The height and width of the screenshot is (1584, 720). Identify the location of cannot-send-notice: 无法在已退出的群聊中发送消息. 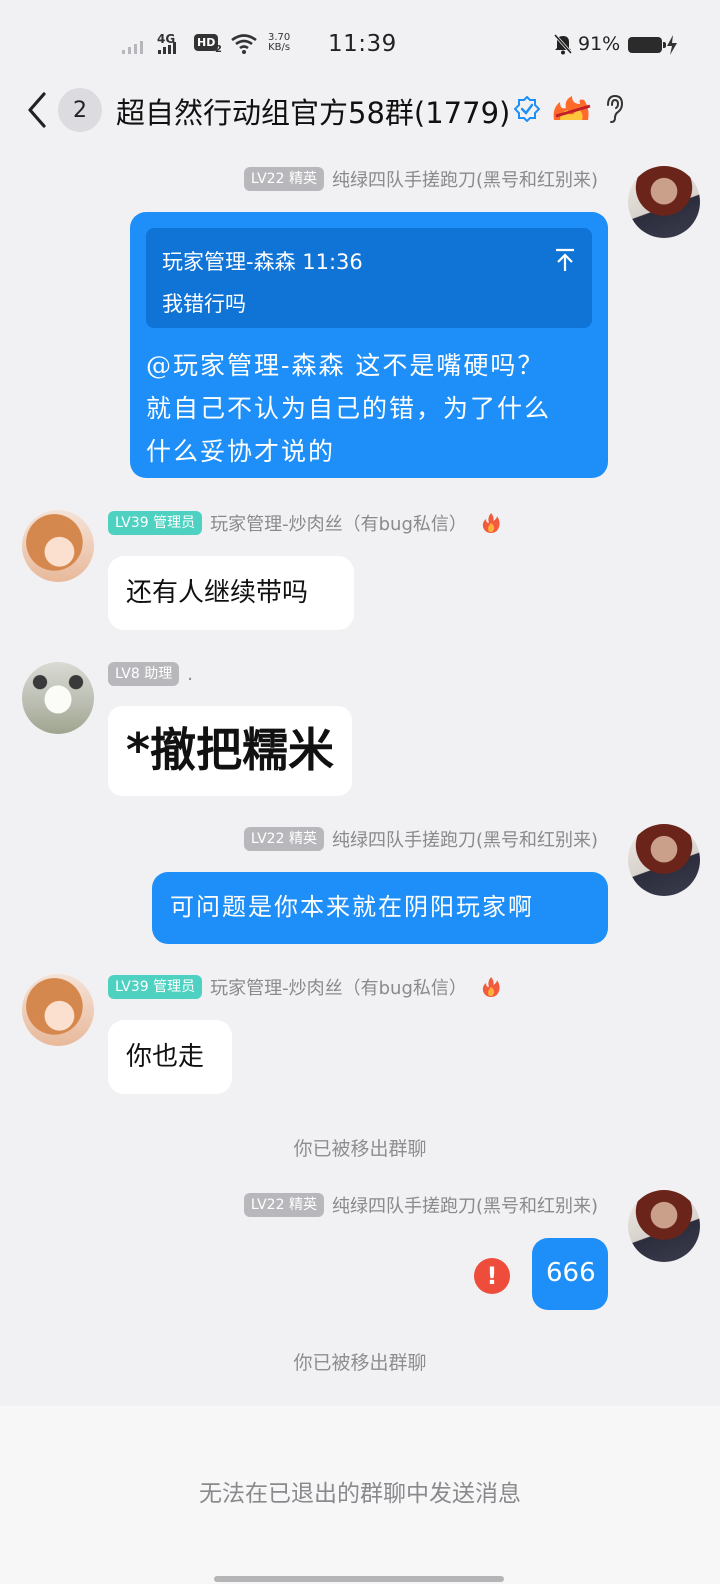
(360, 1494).